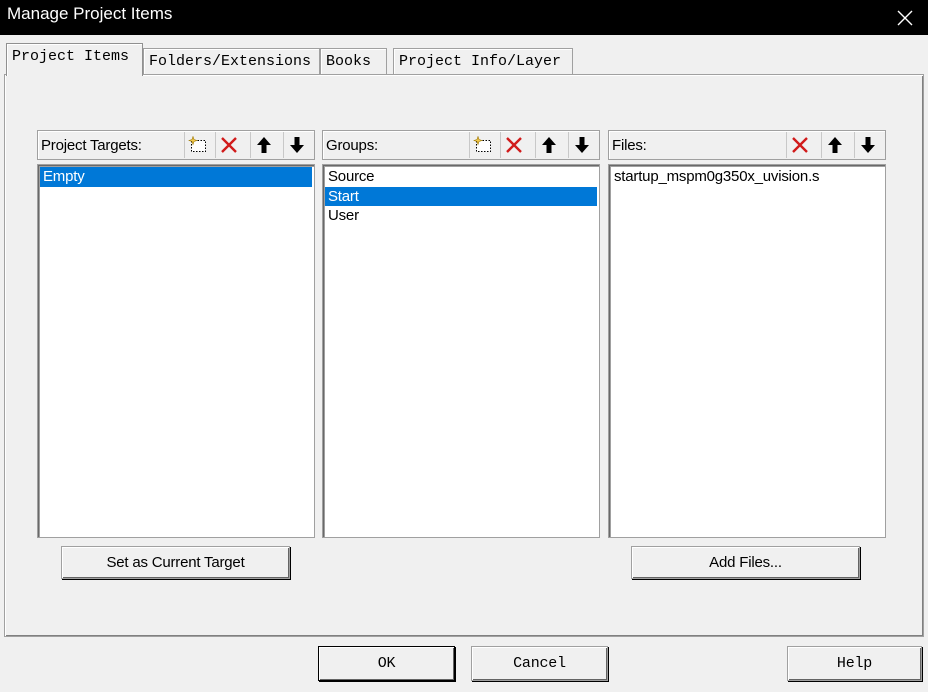 This screenshot has width=928, height=692. What do you see at coordinates (90, 13) in the screenshot?
I see `window-title: Manage Project Items` at bounding box center [90, 13].